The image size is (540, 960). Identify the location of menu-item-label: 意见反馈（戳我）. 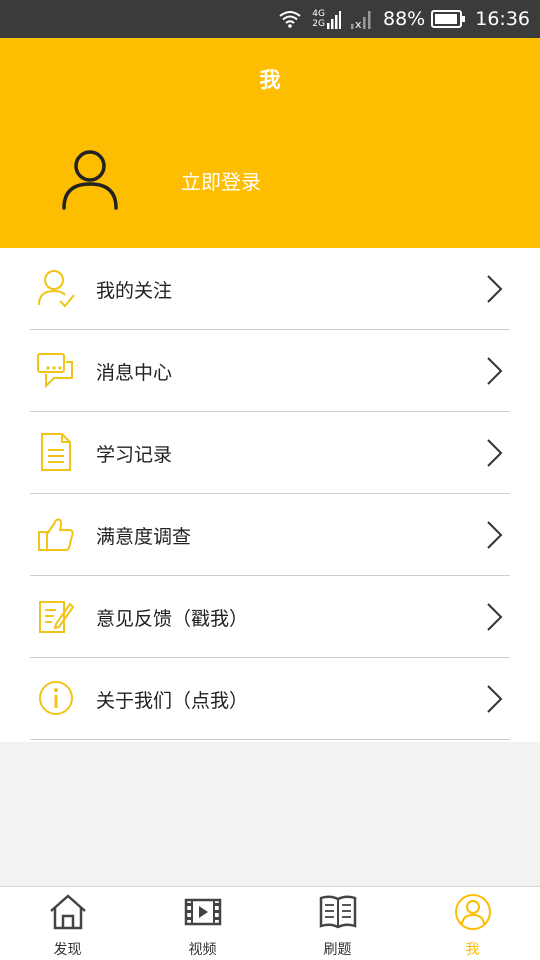
(172, 619).